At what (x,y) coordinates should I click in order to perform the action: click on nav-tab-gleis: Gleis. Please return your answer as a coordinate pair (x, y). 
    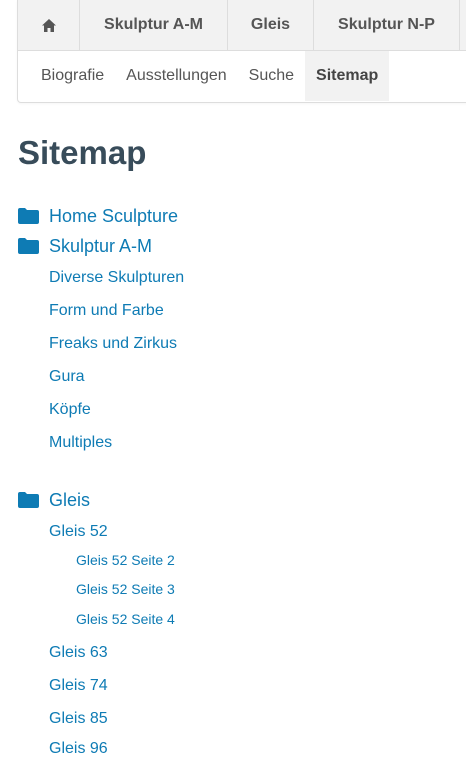
    Looking at the image, I should click on (271, 25).